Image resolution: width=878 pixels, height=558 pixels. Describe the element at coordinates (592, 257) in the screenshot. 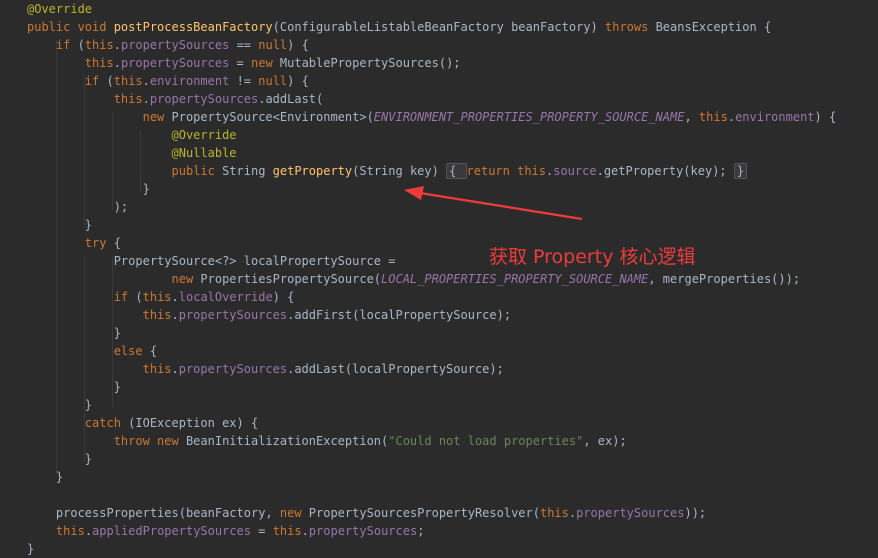

I see `annotation-note: 获取 Property 核心逻辑` at that location.